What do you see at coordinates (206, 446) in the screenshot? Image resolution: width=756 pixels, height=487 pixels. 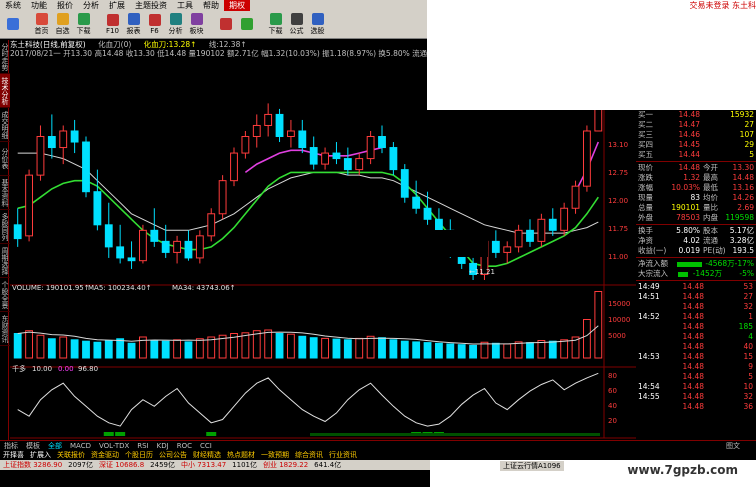 I see `indicator-tab-8: CCI` at bounding box center [206, 446].